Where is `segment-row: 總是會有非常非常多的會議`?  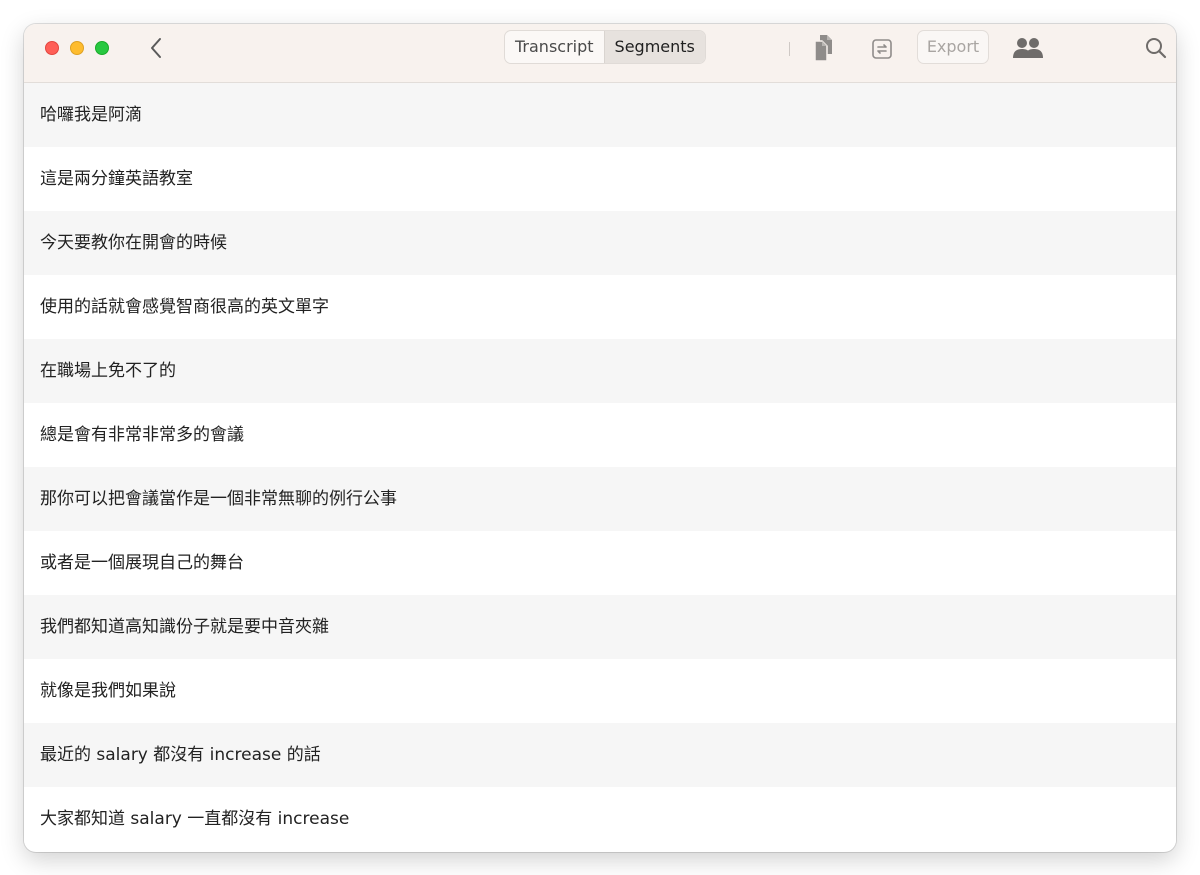 segment-row: 總是會有非常非常多的會議 is located at coordinates (600, 435).